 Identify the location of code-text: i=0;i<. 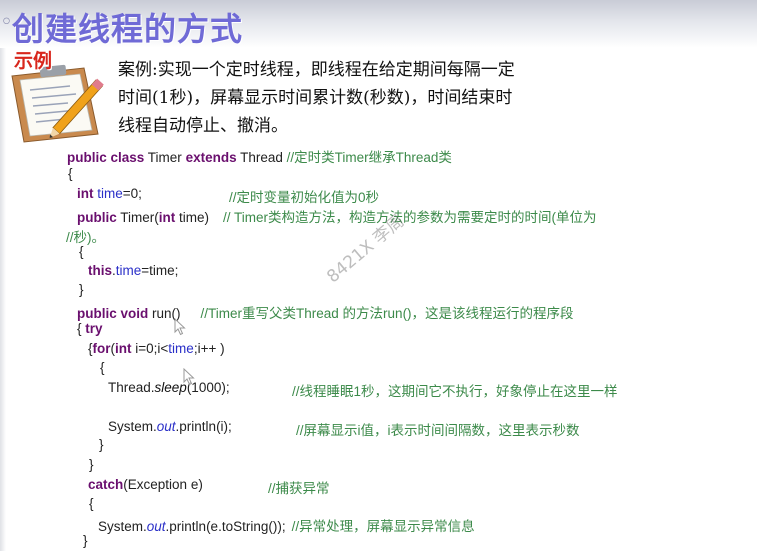
(150, 348).